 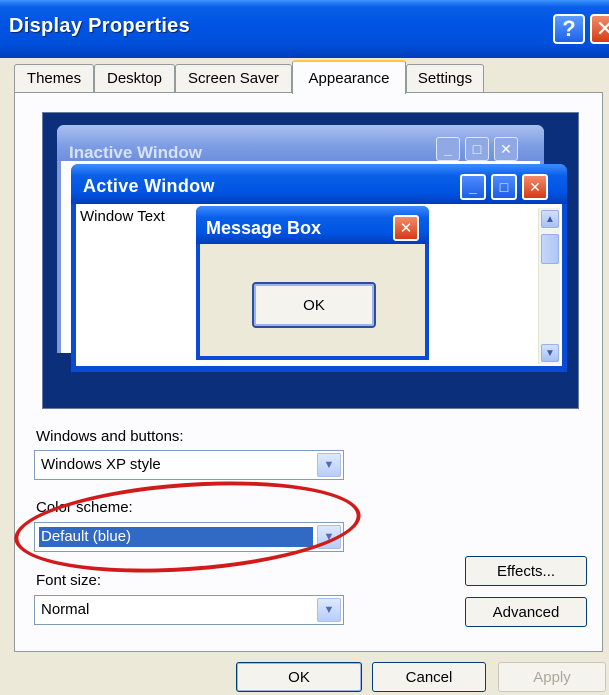 I want to click on windows-buttons-value: Windows XP style, so click(x=101, y=464).